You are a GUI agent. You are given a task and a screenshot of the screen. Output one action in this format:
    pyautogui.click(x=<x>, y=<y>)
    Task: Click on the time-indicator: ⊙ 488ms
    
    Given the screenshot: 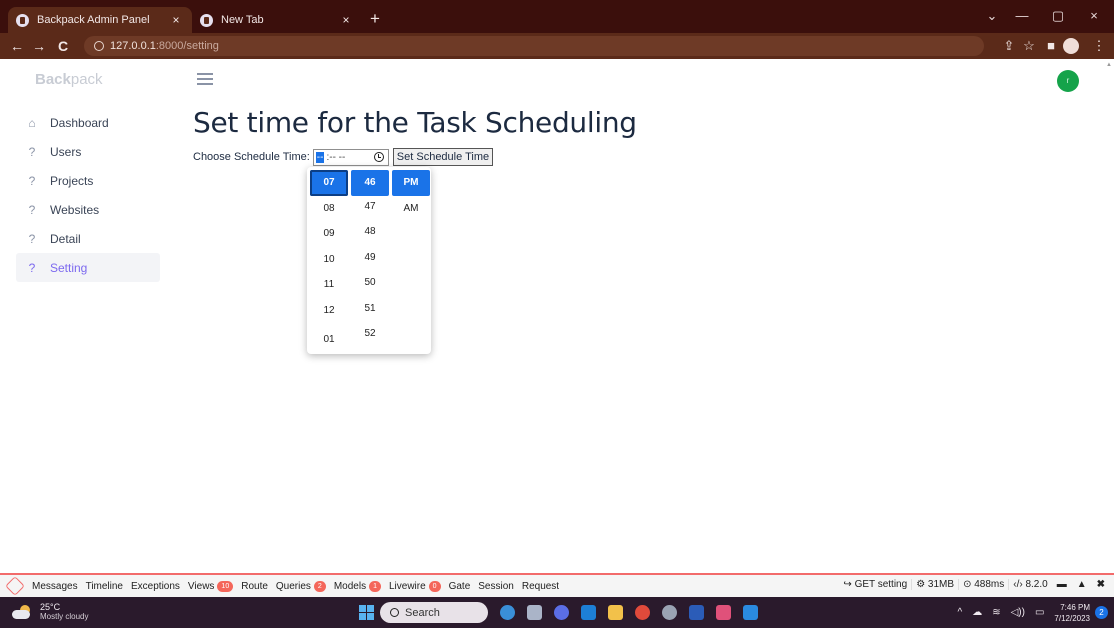 What is the action you would take?
    pyautogui.click(x=983, y=584)
    